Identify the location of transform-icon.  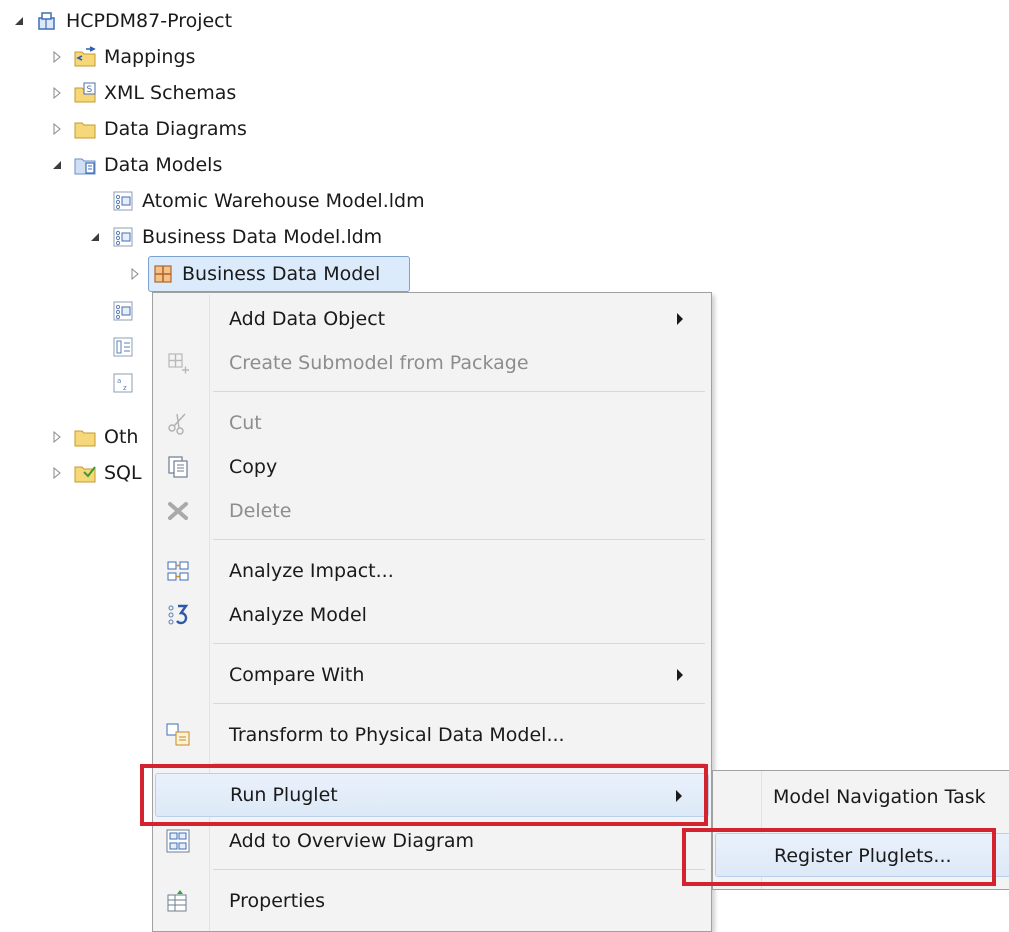
(178, 735).